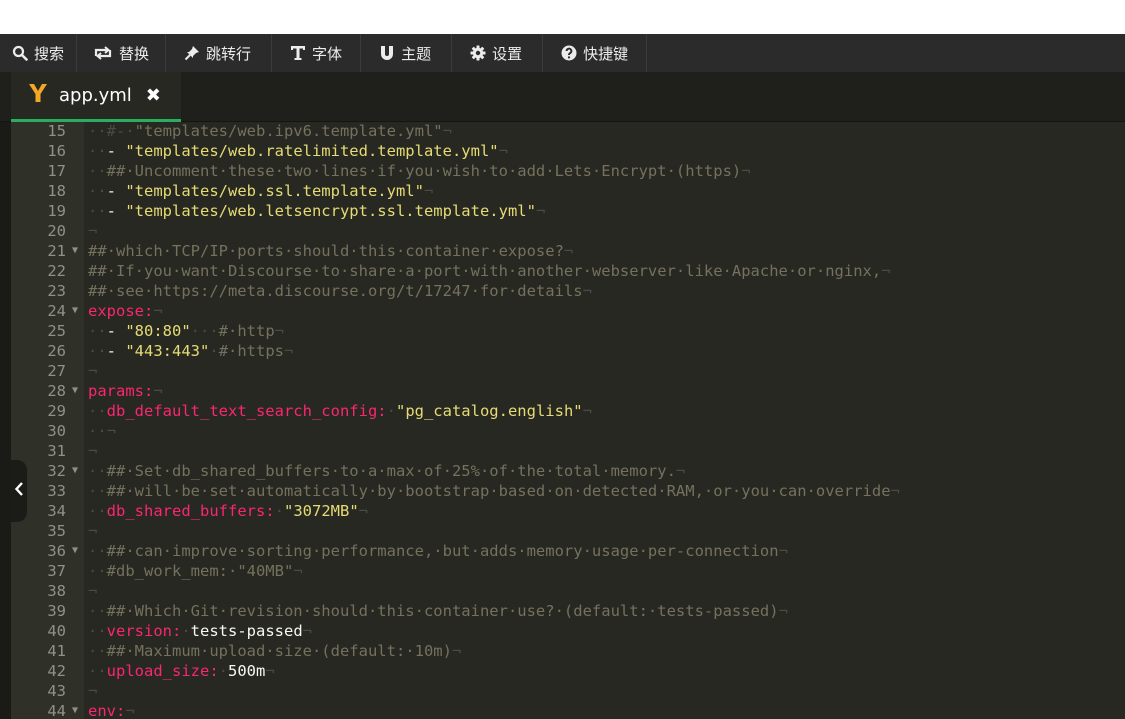 The height and width of the screenshot is (719, 1125). Describe the element at coordinates (568, 631) in the screenshot. I see `code-line: 40 ··version:·tests-passed¬` at that location.